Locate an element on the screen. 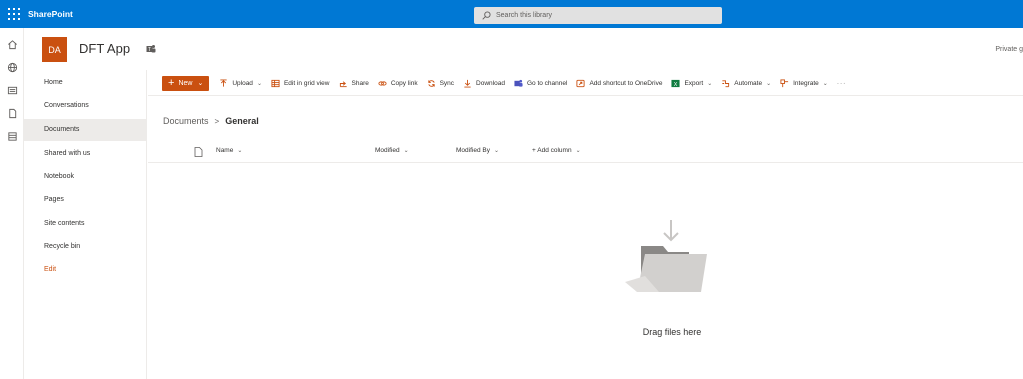 This screenshot has height=379, width=1023. waffle-icon is located at coordinates (14, 14).